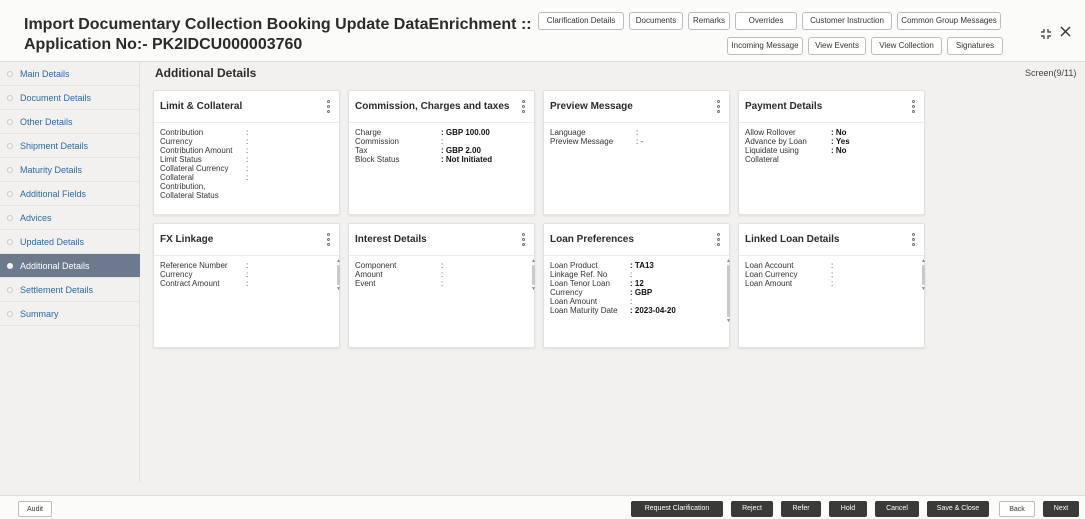 This screenshot has width=1085, height=519. I want to click on field-label: Component, so click(376, 265).